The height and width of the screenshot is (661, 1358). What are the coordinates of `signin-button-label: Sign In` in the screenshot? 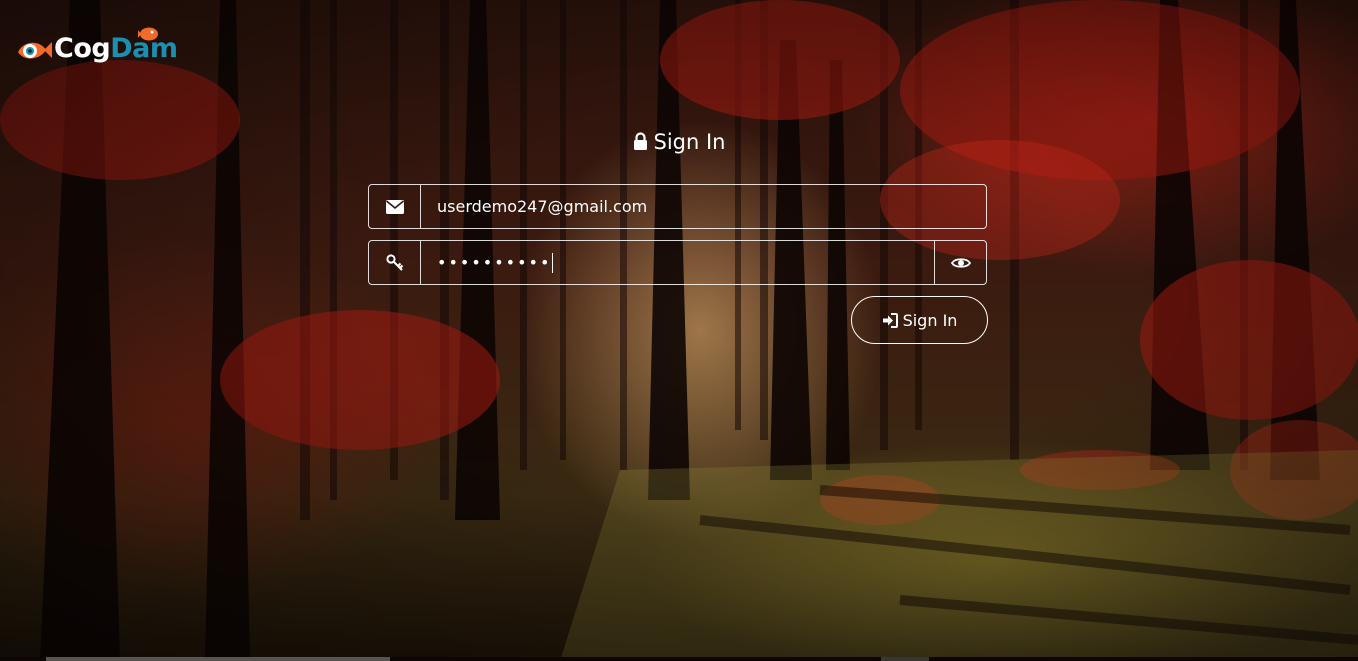 It's located at (930, 320).